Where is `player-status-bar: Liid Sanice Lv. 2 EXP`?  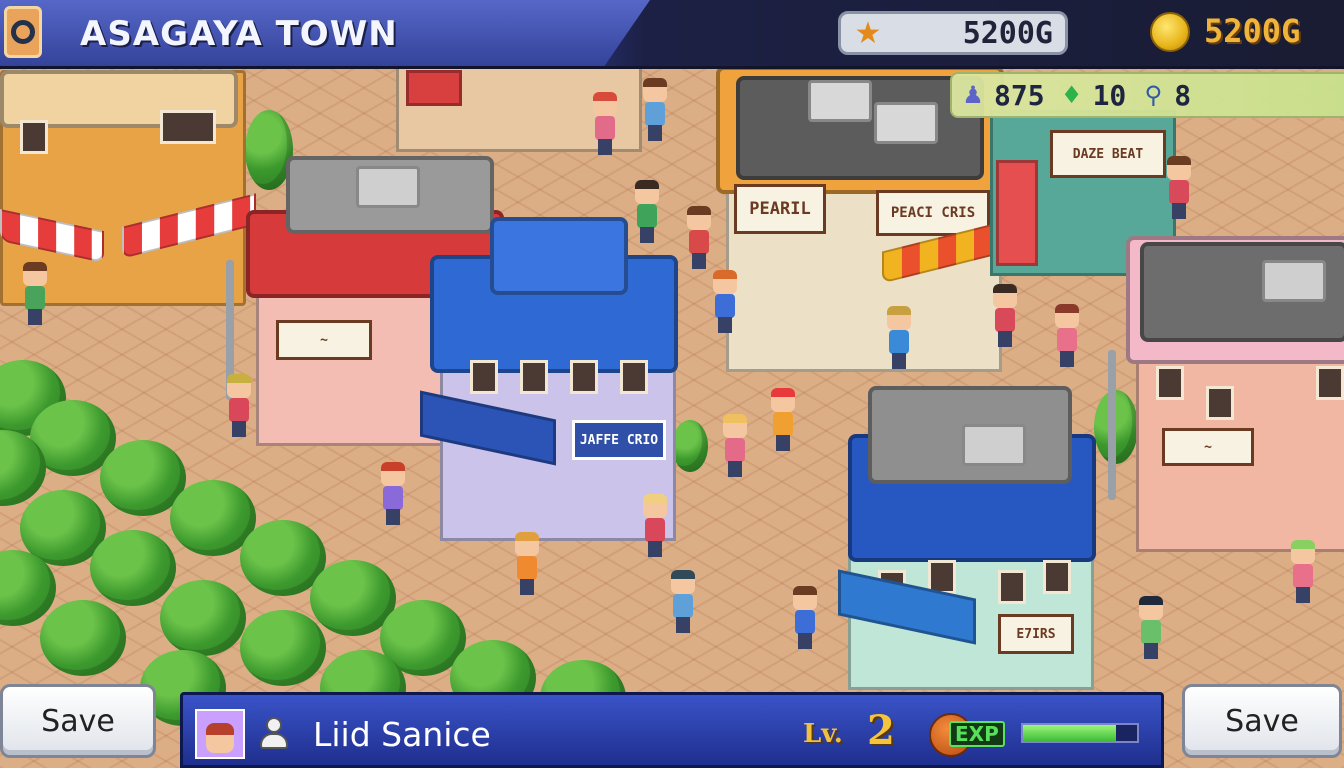 player-status-bar: Liid Sanice Lv. 2 EXP is located at coordinates (672, 730).